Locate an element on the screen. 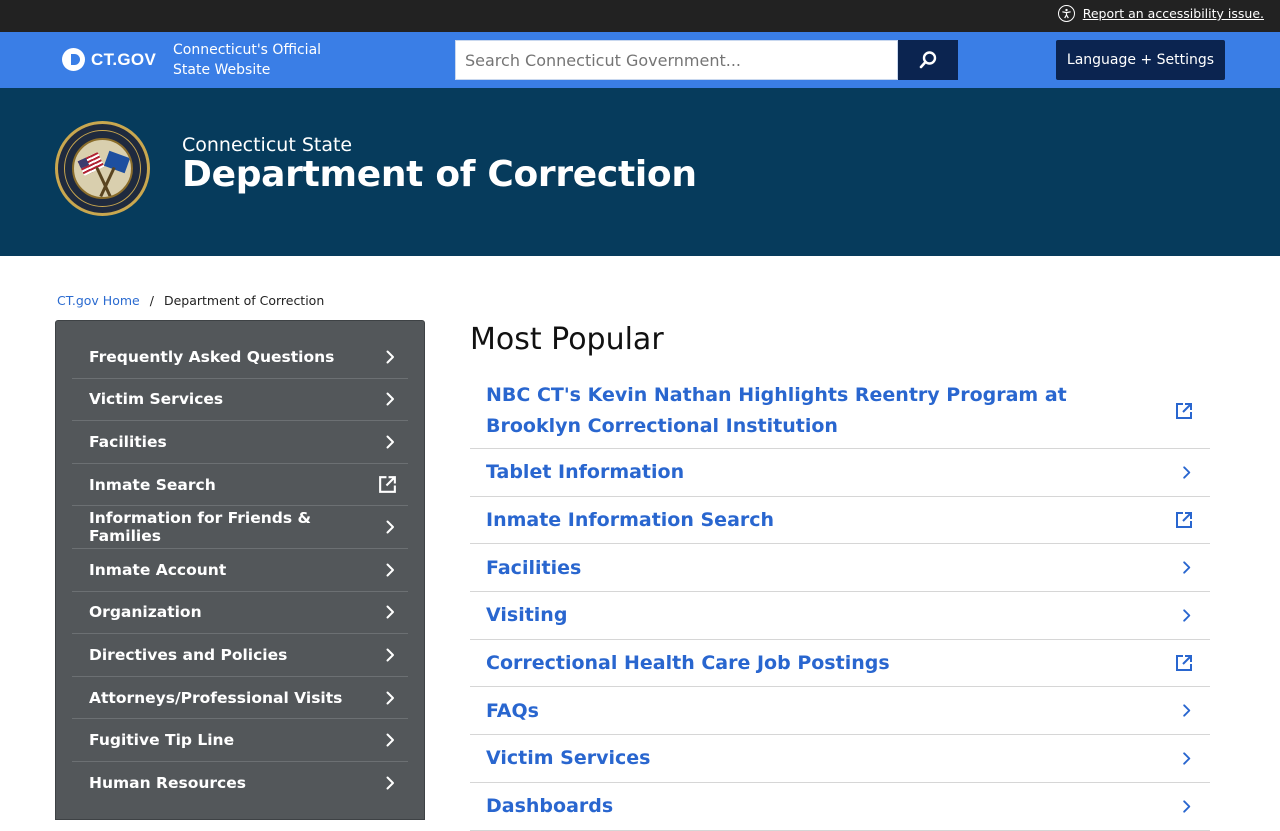 This screenshot has width=1280, height=831. sidebar-item-label: Directives and Policies is located at coordinates (188, 654).